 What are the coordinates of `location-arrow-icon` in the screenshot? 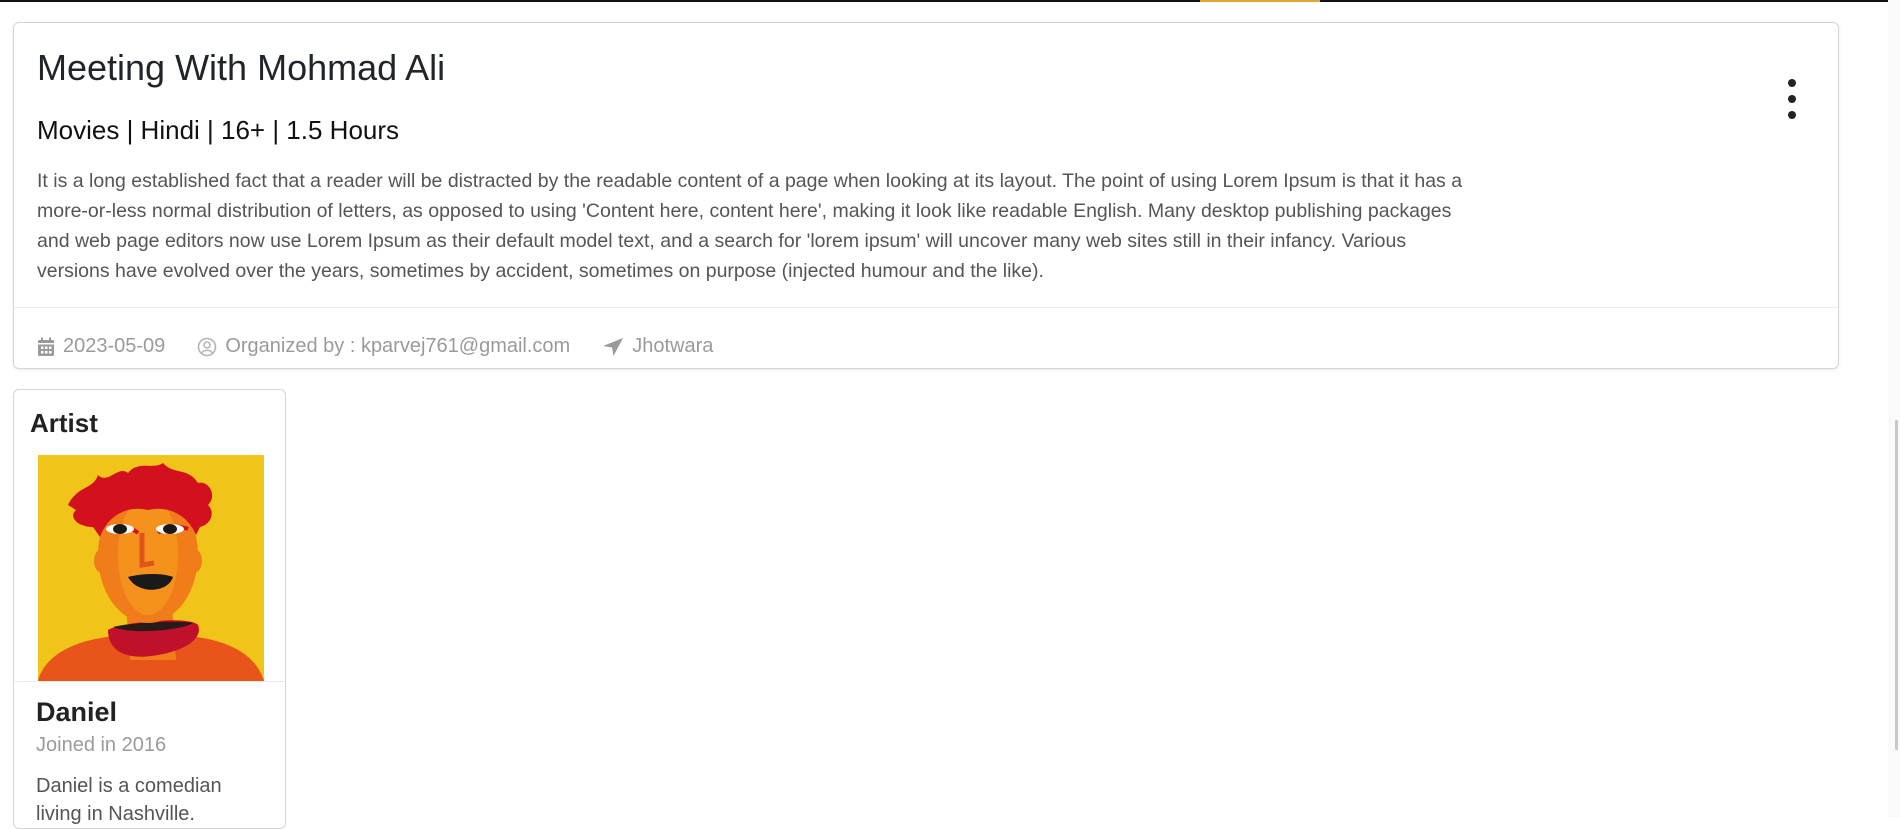 It's located at (613, 347).